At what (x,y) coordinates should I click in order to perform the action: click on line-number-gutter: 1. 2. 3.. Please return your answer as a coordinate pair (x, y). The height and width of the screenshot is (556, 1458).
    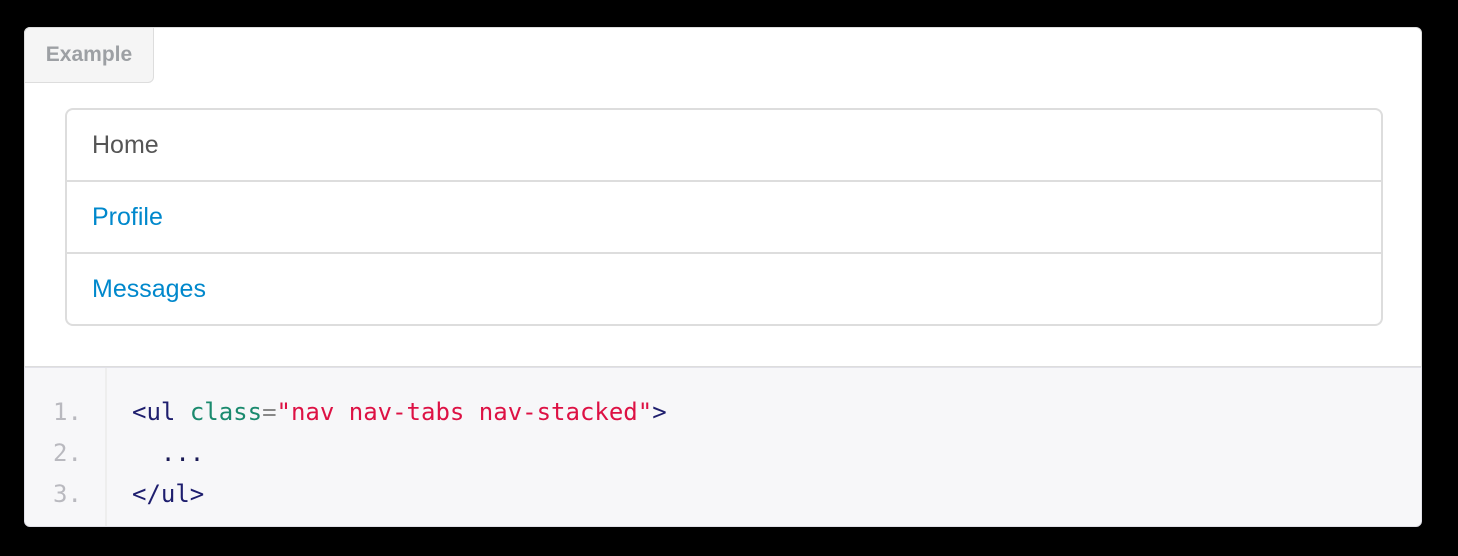
    Looking at the image, I should click on (66, 447).